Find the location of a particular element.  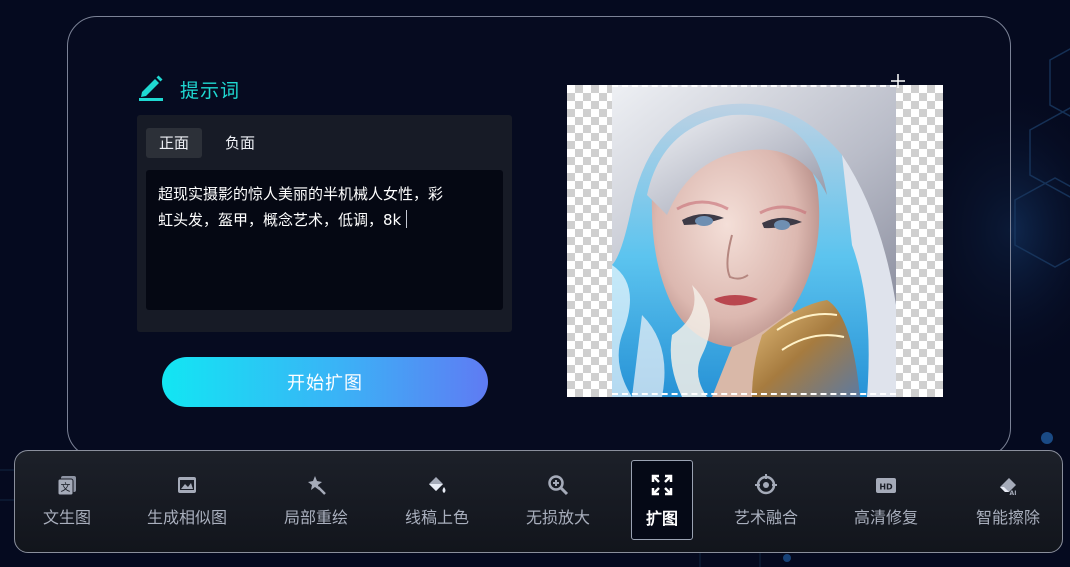

tool-label: 线稿上色 is located at coordinates (436, 517).